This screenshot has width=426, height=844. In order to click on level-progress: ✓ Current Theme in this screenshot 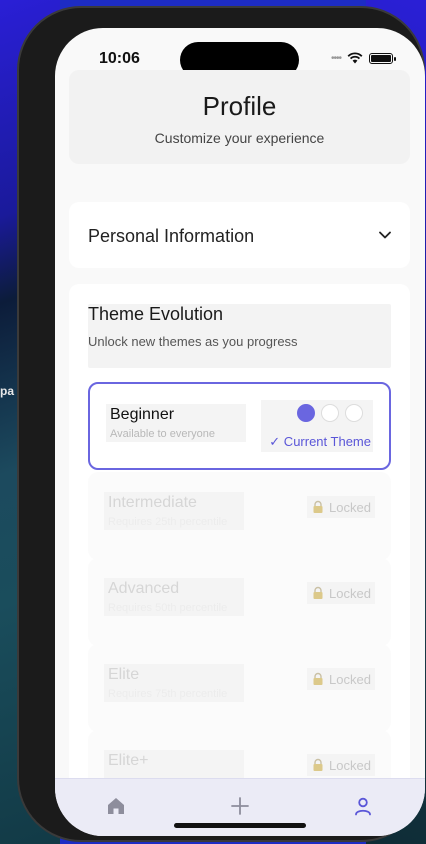, I will do `click(317, 426)`.